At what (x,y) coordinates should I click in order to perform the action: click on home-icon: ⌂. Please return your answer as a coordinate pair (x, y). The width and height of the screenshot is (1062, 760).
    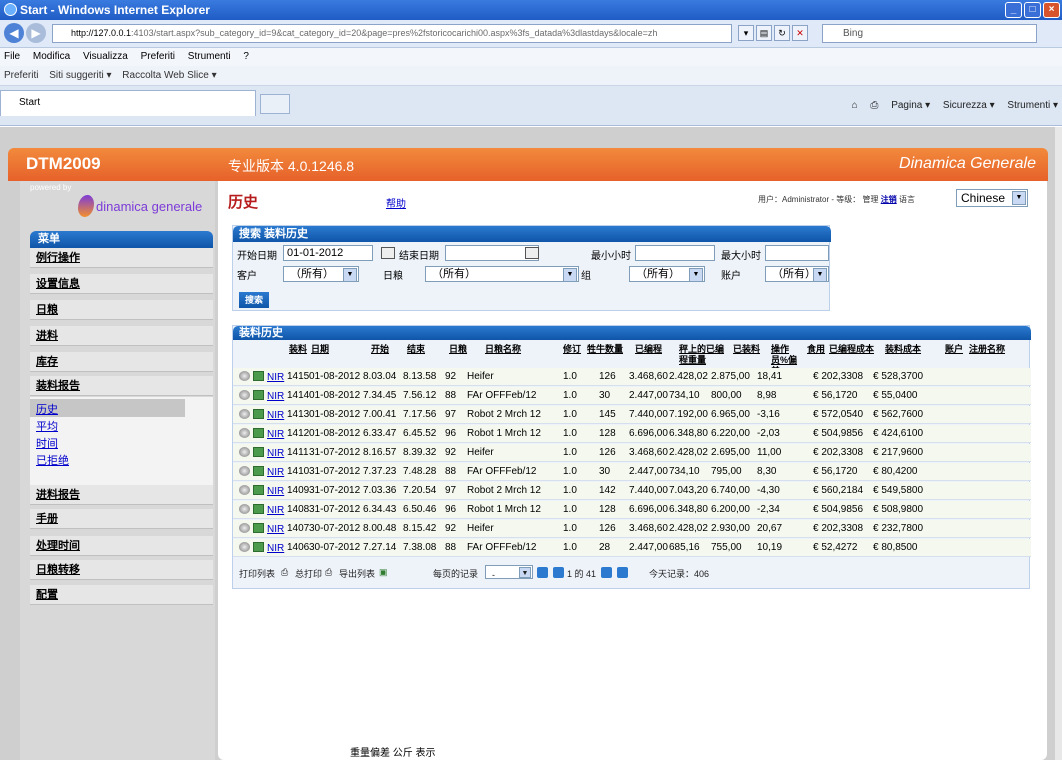
    Looking at the image, I should click on (855, 105).